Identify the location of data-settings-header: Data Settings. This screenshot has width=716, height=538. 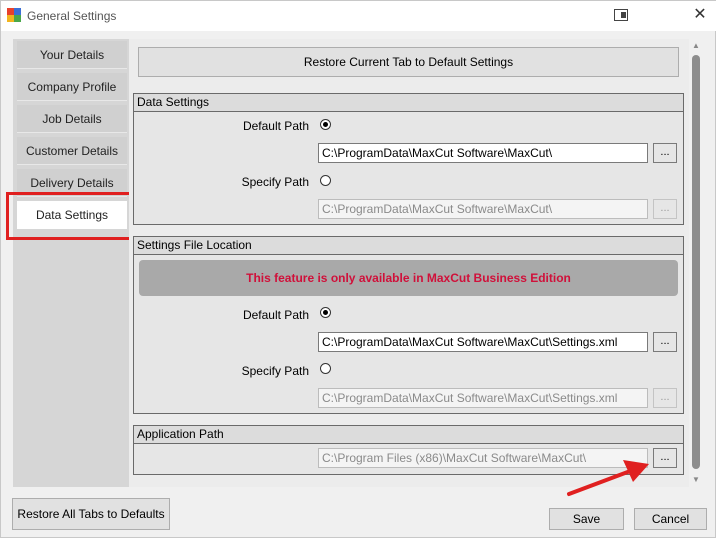
(408, 103).